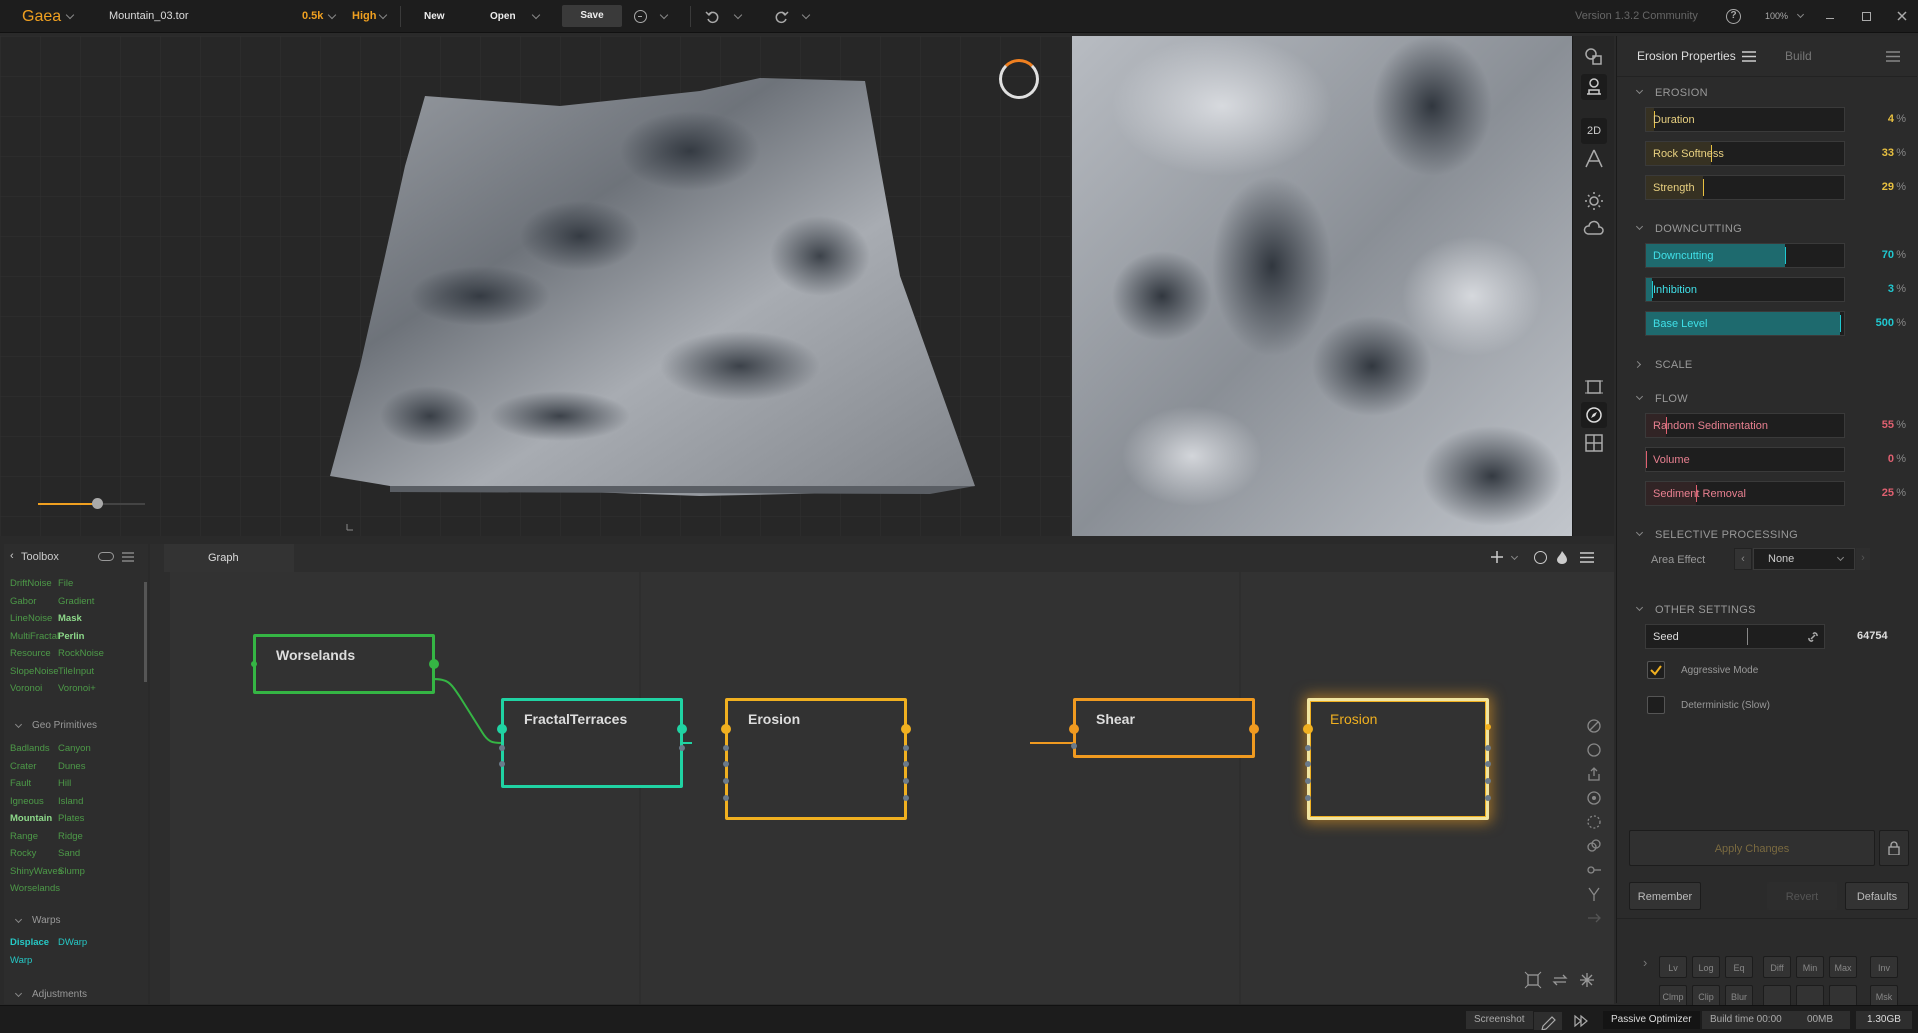 Image resolution: width=1918 pixels, height=1033 pixels. Describe the element at coordinates (1594, 229) in the screenshot. I see `cloud-icon` at that location.